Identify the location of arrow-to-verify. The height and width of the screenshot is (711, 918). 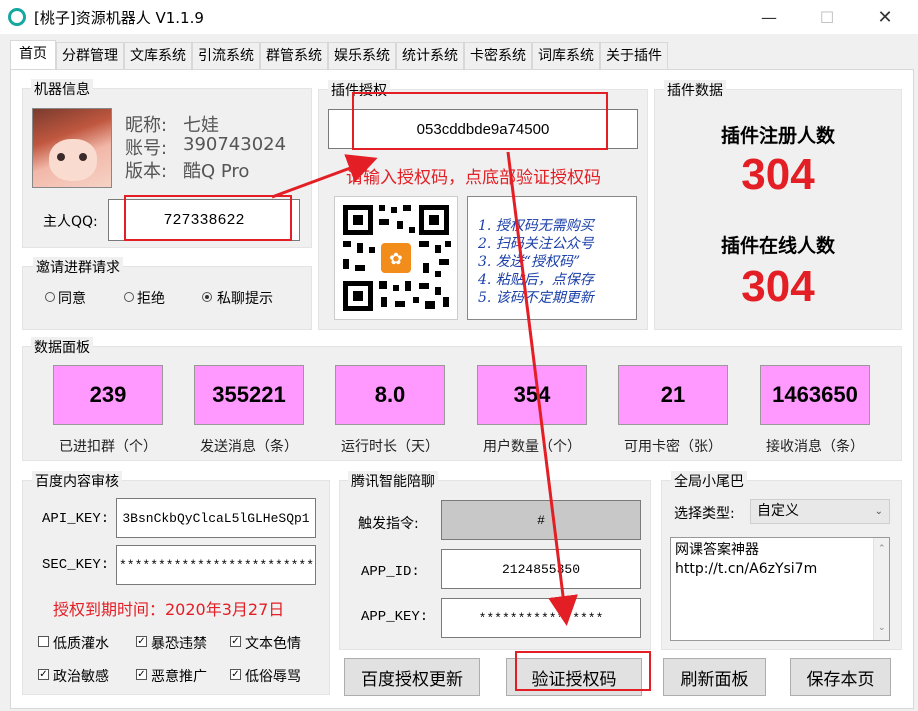
(542, 388).